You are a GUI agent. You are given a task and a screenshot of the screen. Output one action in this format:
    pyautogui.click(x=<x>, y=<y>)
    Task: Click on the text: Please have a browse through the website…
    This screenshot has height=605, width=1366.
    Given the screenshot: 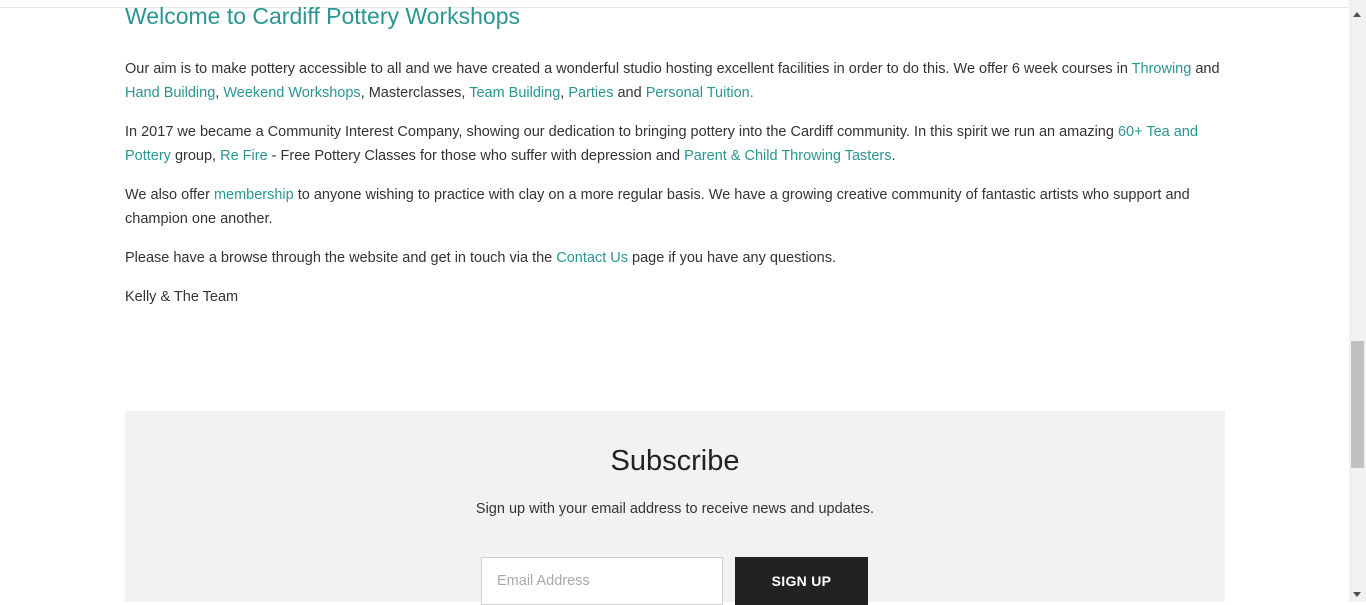 What is the action you would take?
    pyautogui.click(x=341, y=258)
    